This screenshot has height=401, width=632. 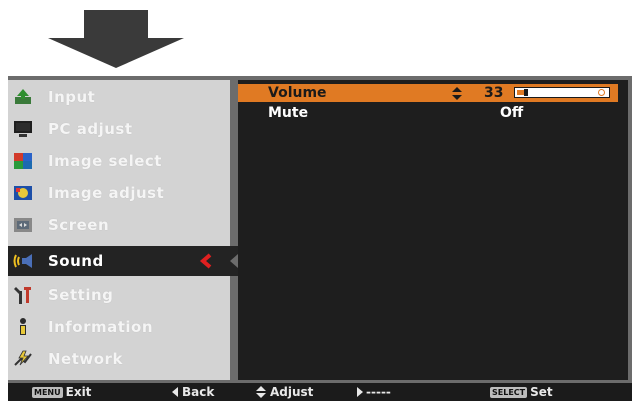 What do you see at coordinates (119, 261) in the screenshot?
I see `menu-item-sound: Sound` at bounding box center [119, 261].